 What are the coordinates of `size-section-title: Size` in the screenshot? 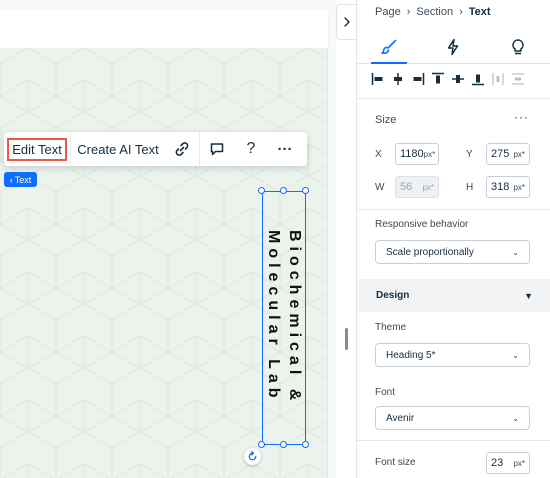 It's located at (386, 120).